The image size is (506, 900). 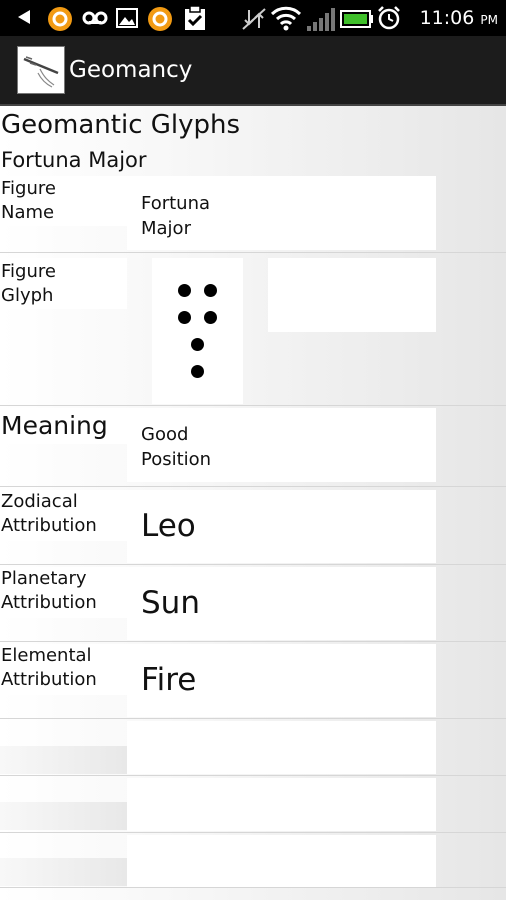 What do you see at coordinates (458, 18) in the screenshot?
I see `status-time: 11:06 PM` at bounding box center [458, 18].